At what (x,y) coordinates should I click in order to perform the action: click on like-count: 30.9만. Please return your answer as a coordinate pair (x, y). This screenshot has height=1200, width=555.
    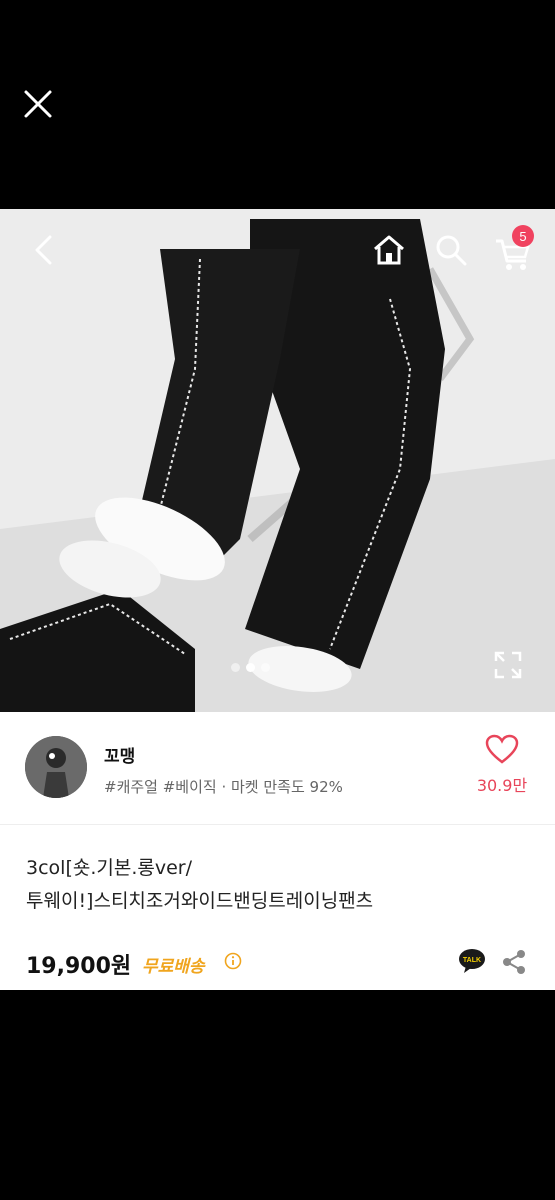
    Looking at the image, I should click on (502, 785).